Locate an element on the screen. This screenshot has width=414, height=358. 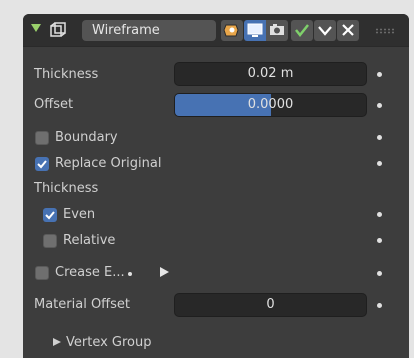
edit-mode-toggle is located at coordinates (232, 30).